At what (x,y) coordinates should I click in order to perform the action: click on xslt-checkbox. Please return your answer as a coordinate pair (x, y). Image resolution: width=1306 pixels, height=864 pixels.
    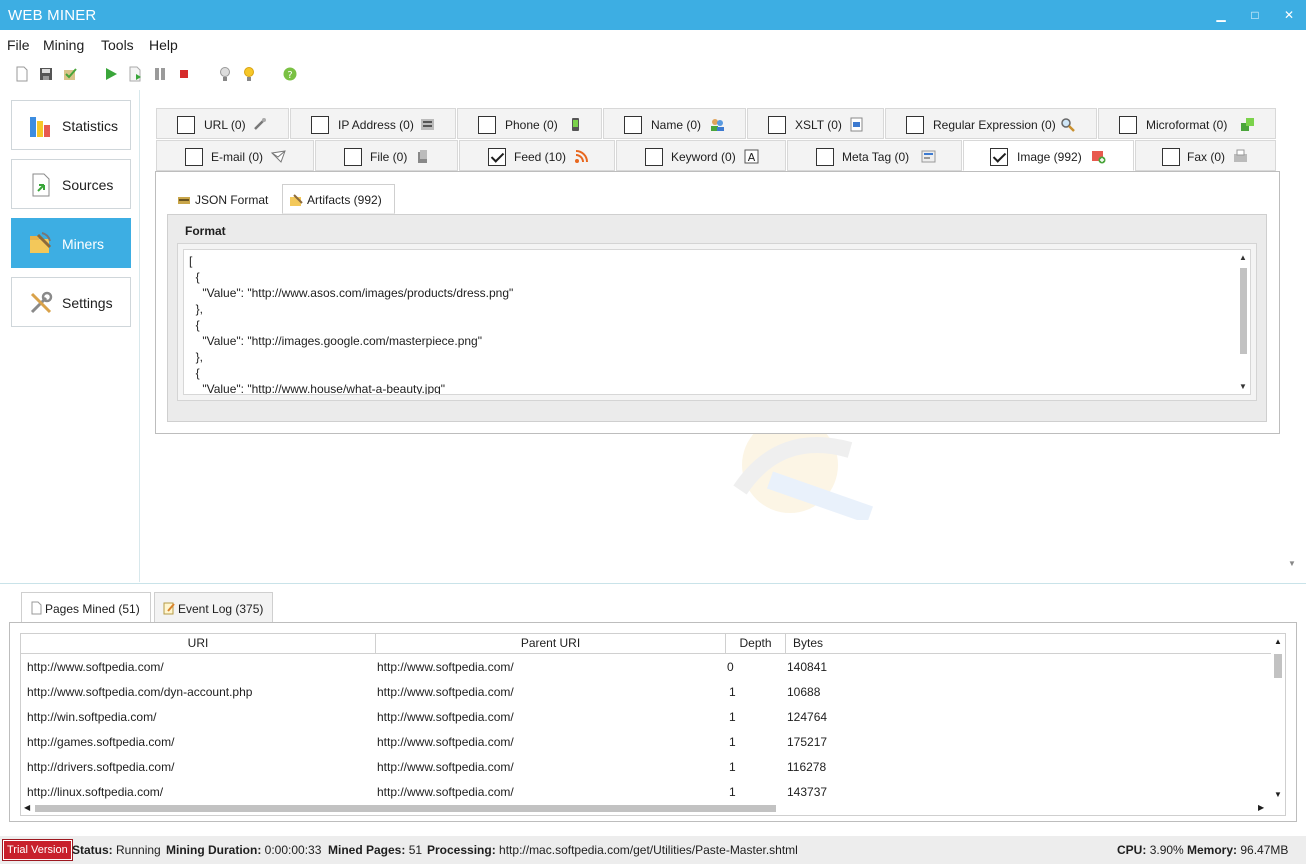
    Looking at the image, I should click on (777, 125).